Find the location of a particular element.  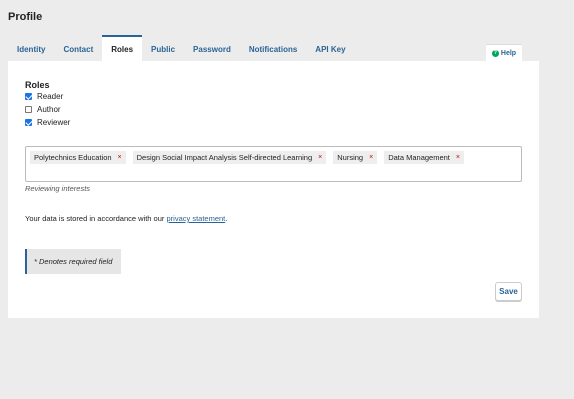

save-button: Save is located at coordinates (508, 291).